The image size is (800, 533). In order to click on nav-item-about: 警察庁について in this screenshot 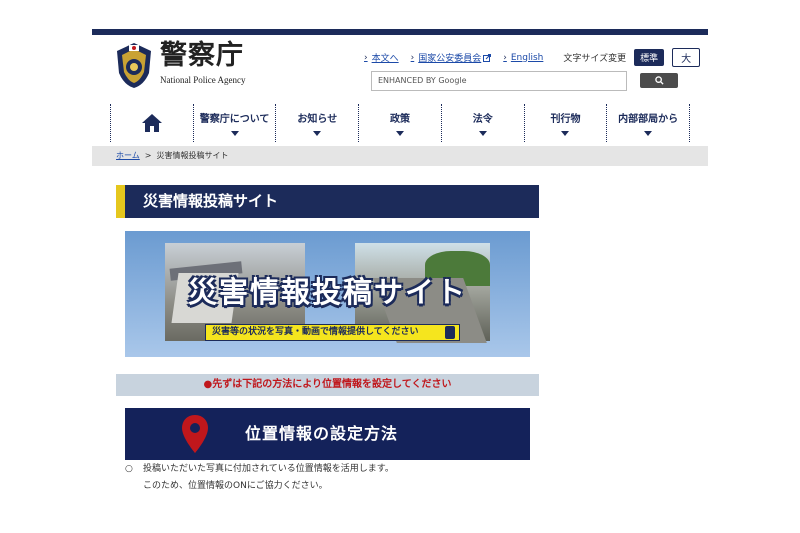, I will do `click(234, 123)`.